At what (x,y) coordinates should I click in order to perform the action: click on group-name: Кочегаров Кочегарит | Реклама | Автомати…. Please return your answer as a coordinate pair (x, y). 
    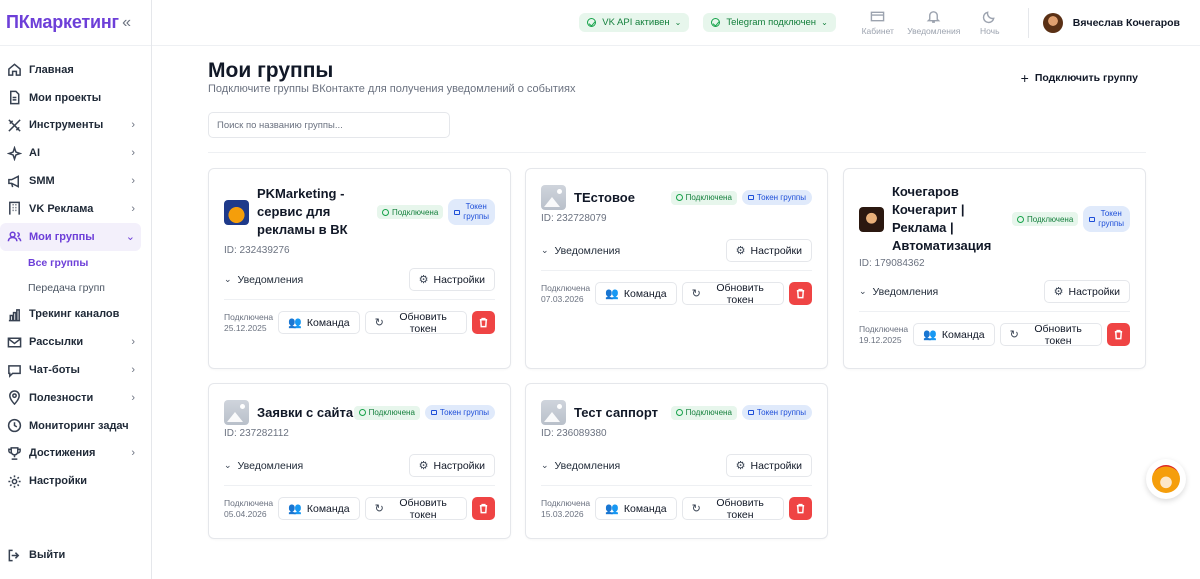
    Looking at the image, I should click on (942, 219).